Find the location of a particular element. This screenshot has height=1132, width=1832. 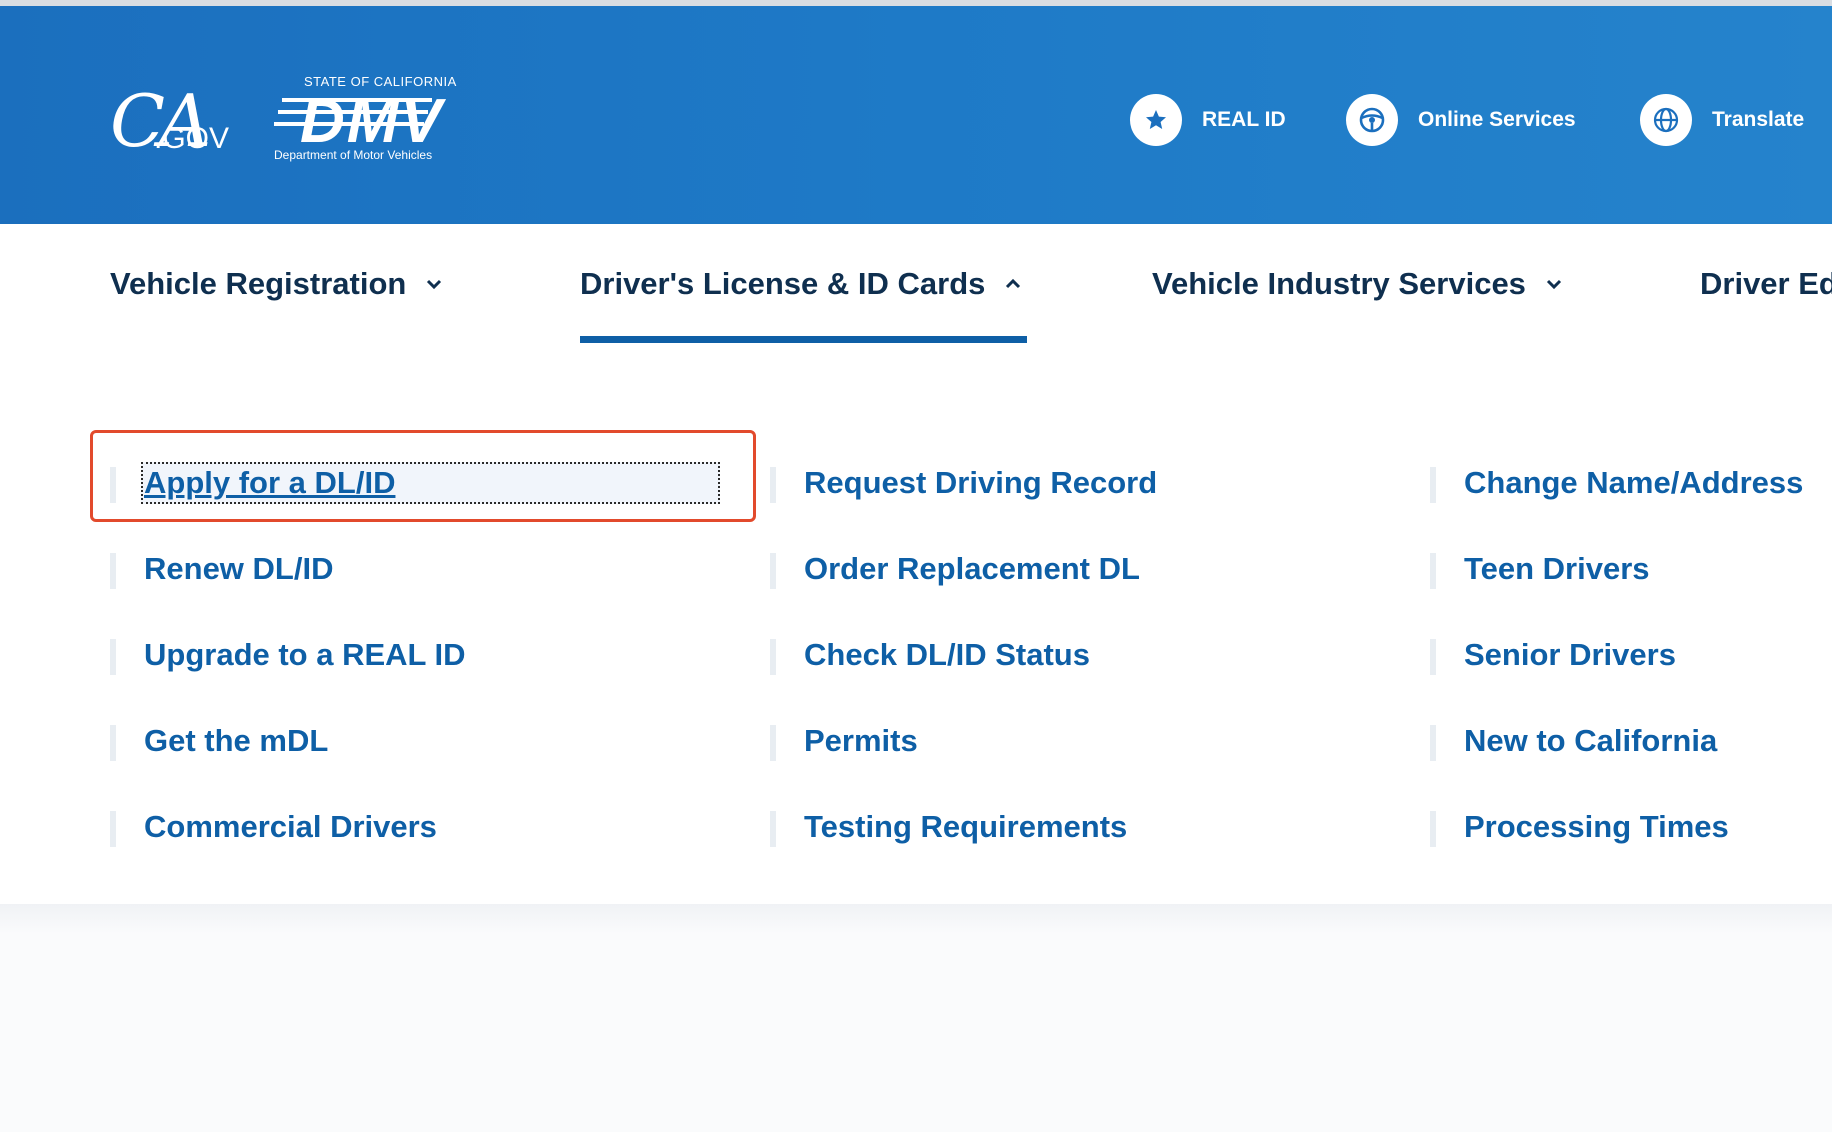

menu-link-request-driving-record: Request Driving Record is located at coordinates (964, 483).